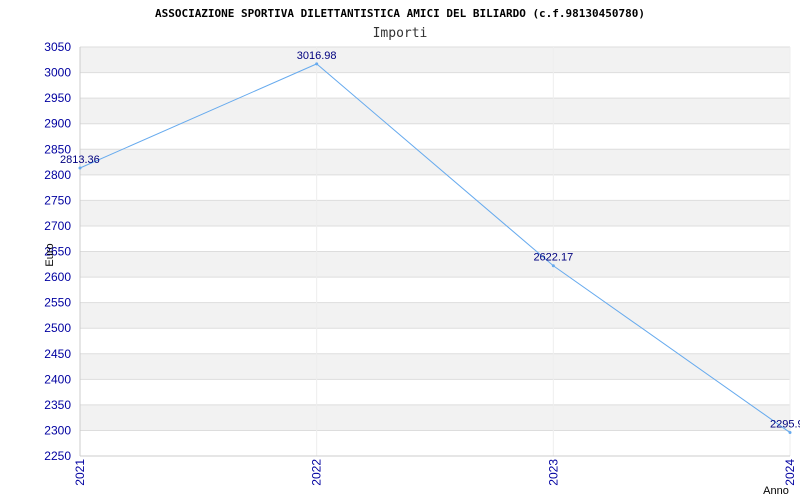 The height and width of the screenshot is (500, 800). I want to click on x-tick-label: 2024, so click(790, 472).